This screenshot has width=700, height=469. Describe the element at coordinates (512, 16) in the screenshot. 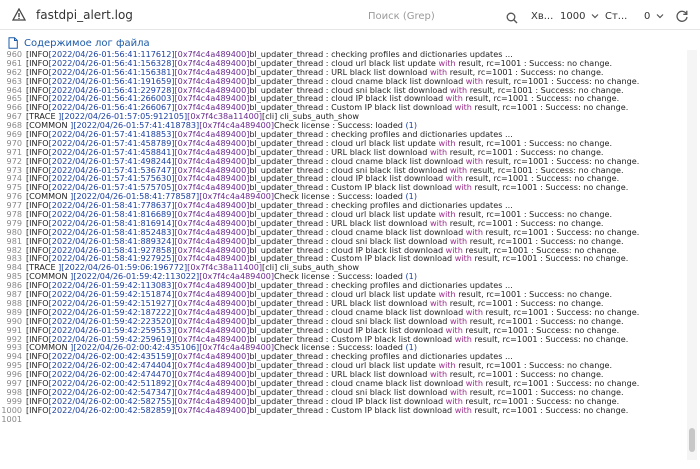

I see `search-icon` at that location.